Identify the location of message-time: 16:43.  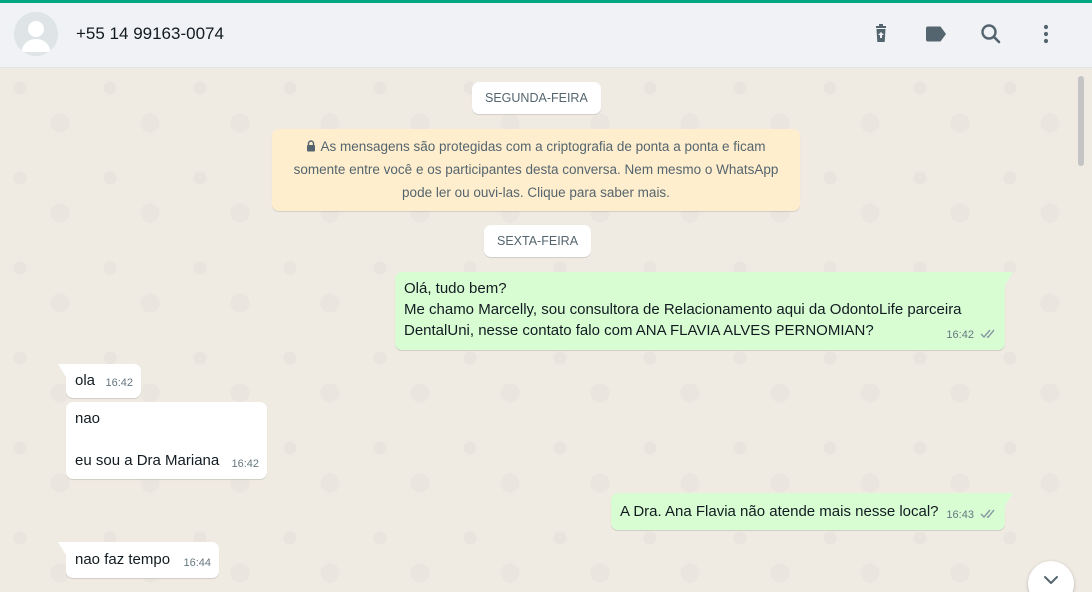
(960, 515).